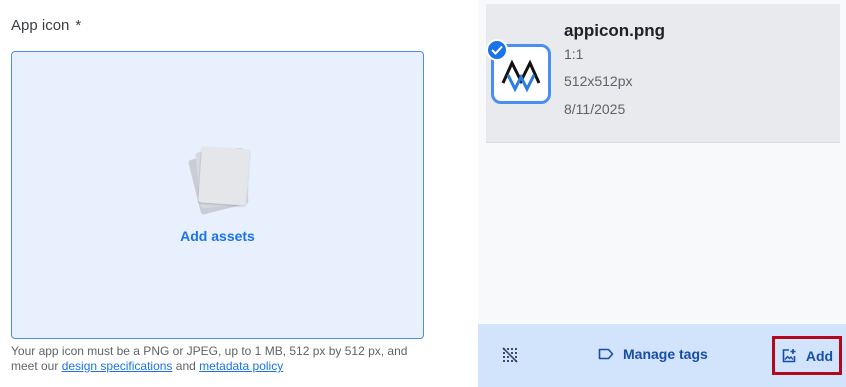  I want to click on app-icon-label: App icon *, so click(46, 25).